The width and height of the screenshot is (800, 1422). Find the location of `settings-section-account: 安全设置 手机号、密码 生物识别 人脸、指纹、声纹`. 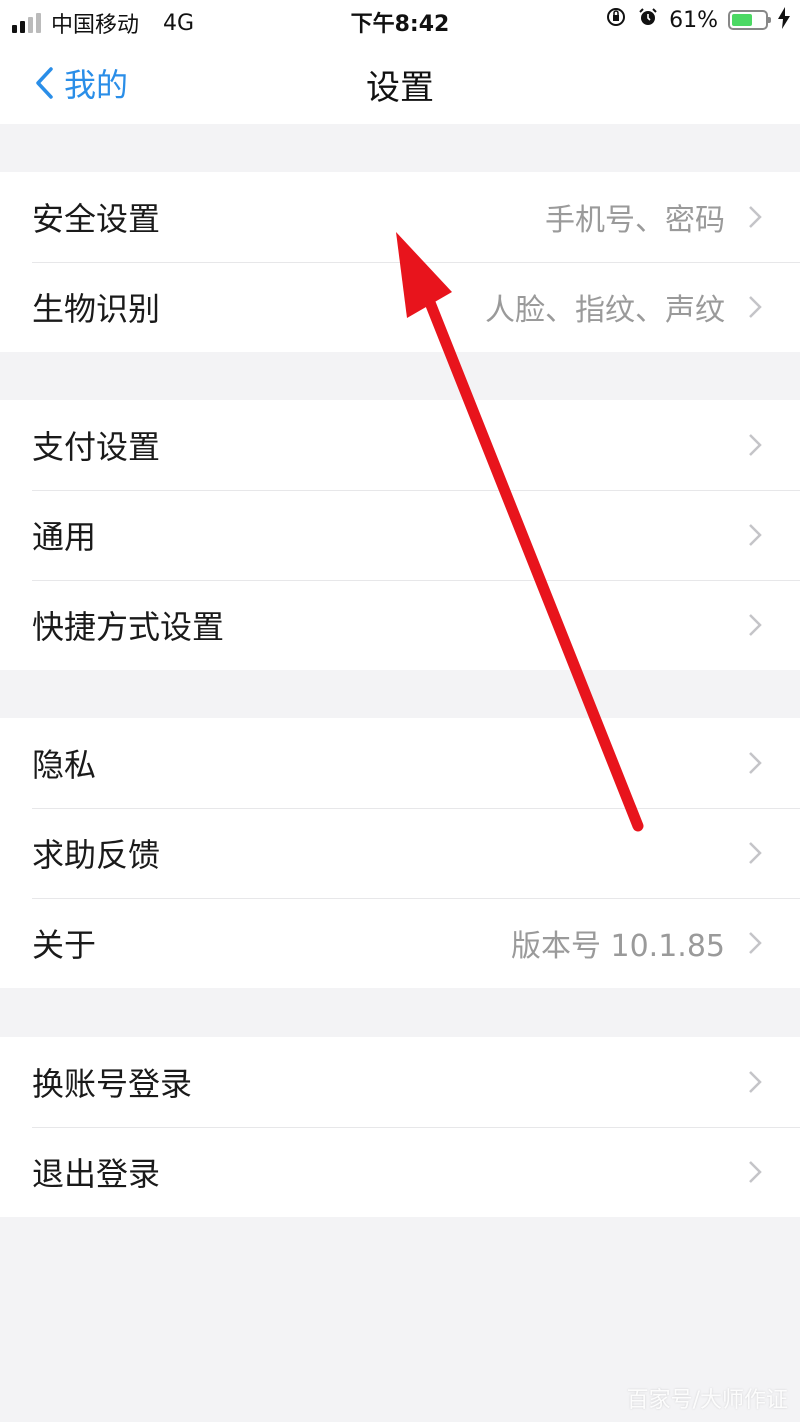

settings-section-account: 安全设置 手机号、密码 生物识别 人脸、指纹、声纹 is located at coordinates (400, 262).